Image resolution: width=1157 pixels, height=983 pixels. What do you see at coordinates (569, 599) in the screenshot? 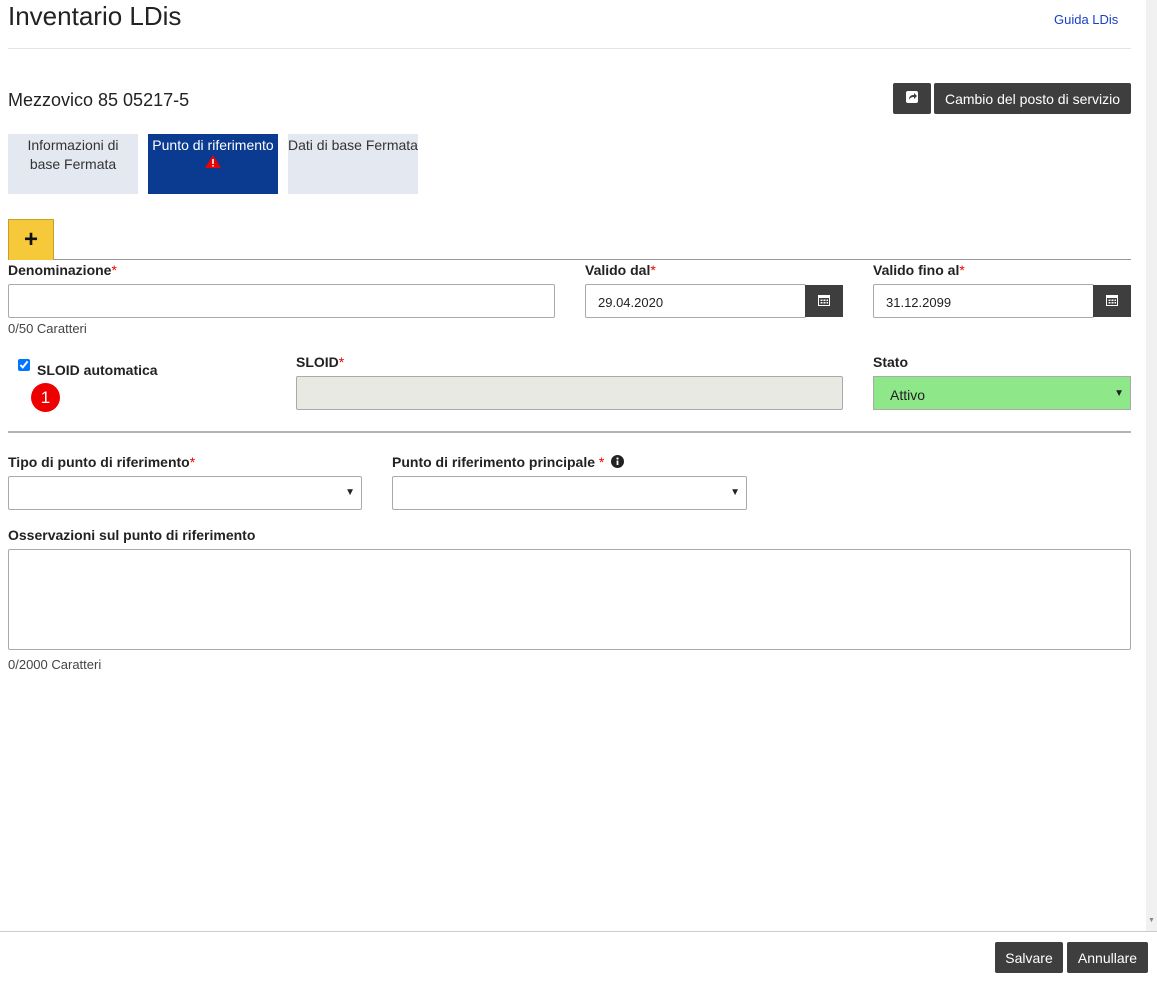
I see `remarks-textarea` at bounding box center [569, 599].